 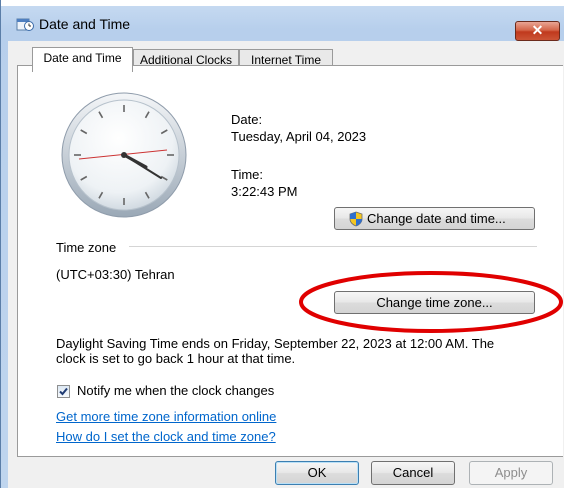 I want to click on how-to-set-clock-link: How do I set the clock and time zone?, so click(x=166, y=436).